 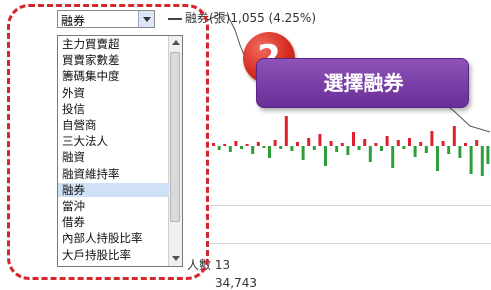 I want to click on bottom-label-2: 34,743, so click(x=236, y=283).